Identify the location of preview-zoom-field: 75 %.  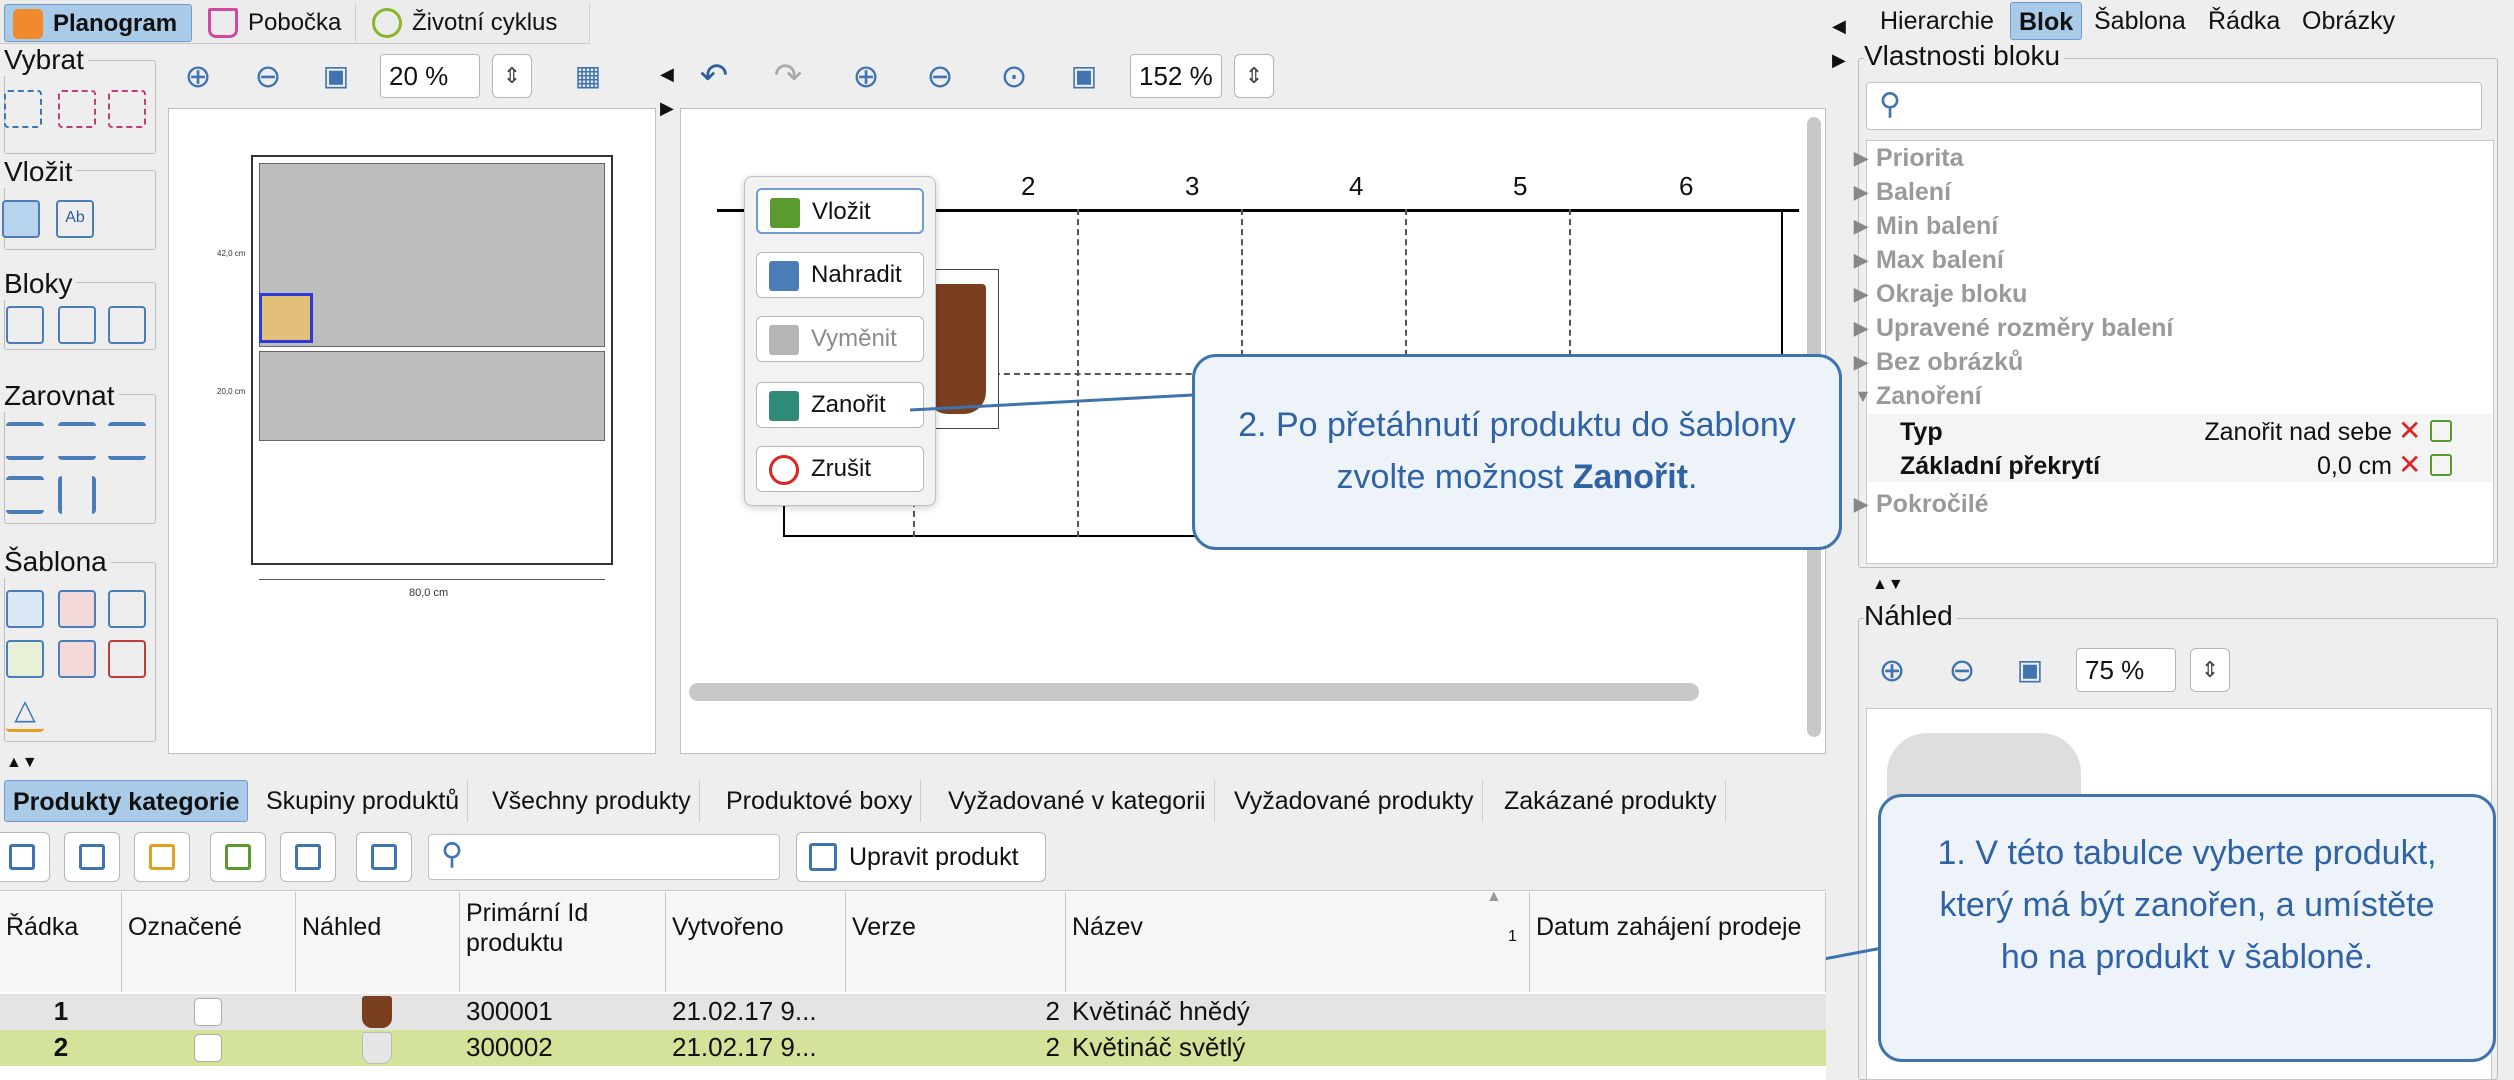
(2126, 670).